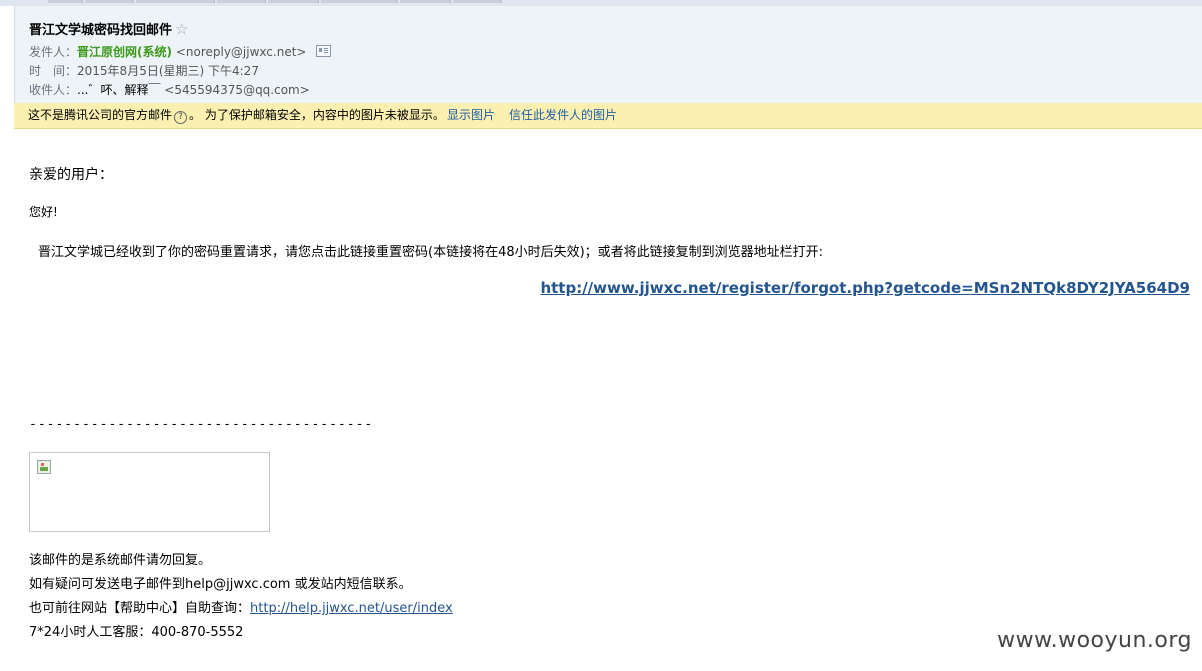  I want to click on mail-subject: 晋江文学城密码找回邮件 ☆, so click(108, 28).